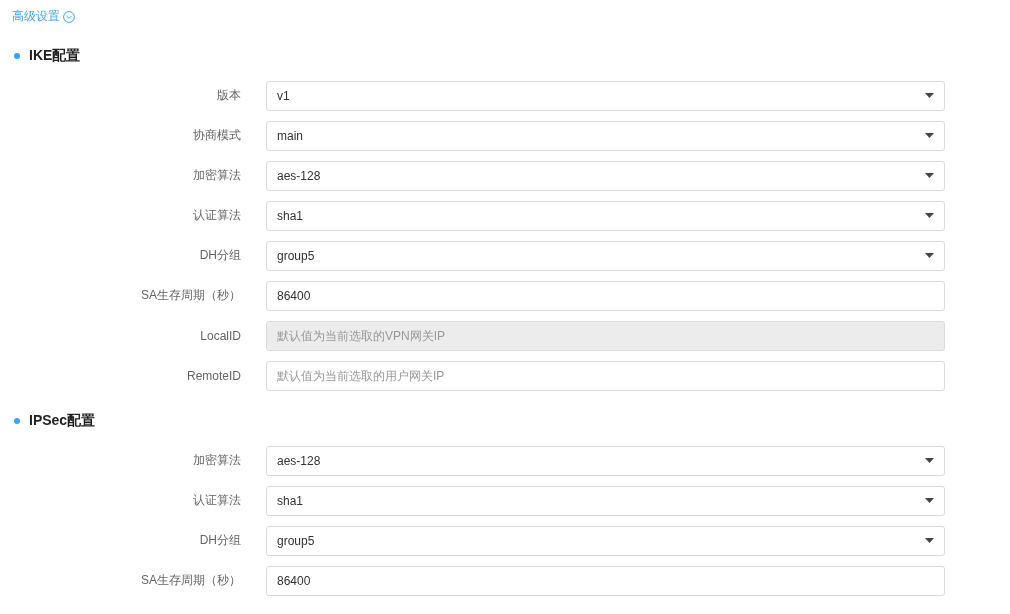 Image resolution: width=1010 pixels, height=614 pixels. I want to click on field-label: 协商模式, so click(217, 135).